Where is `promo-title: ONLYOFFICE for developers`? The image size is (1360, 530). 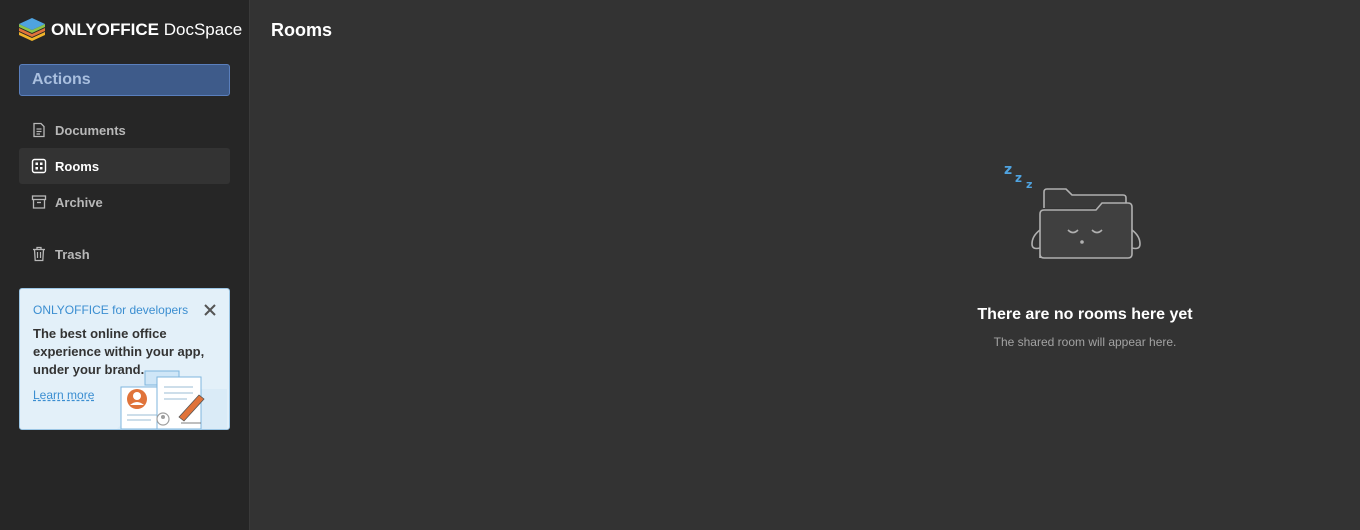
promo-title: ONLYOFFICE for developers is located at coordinates (111, 310).